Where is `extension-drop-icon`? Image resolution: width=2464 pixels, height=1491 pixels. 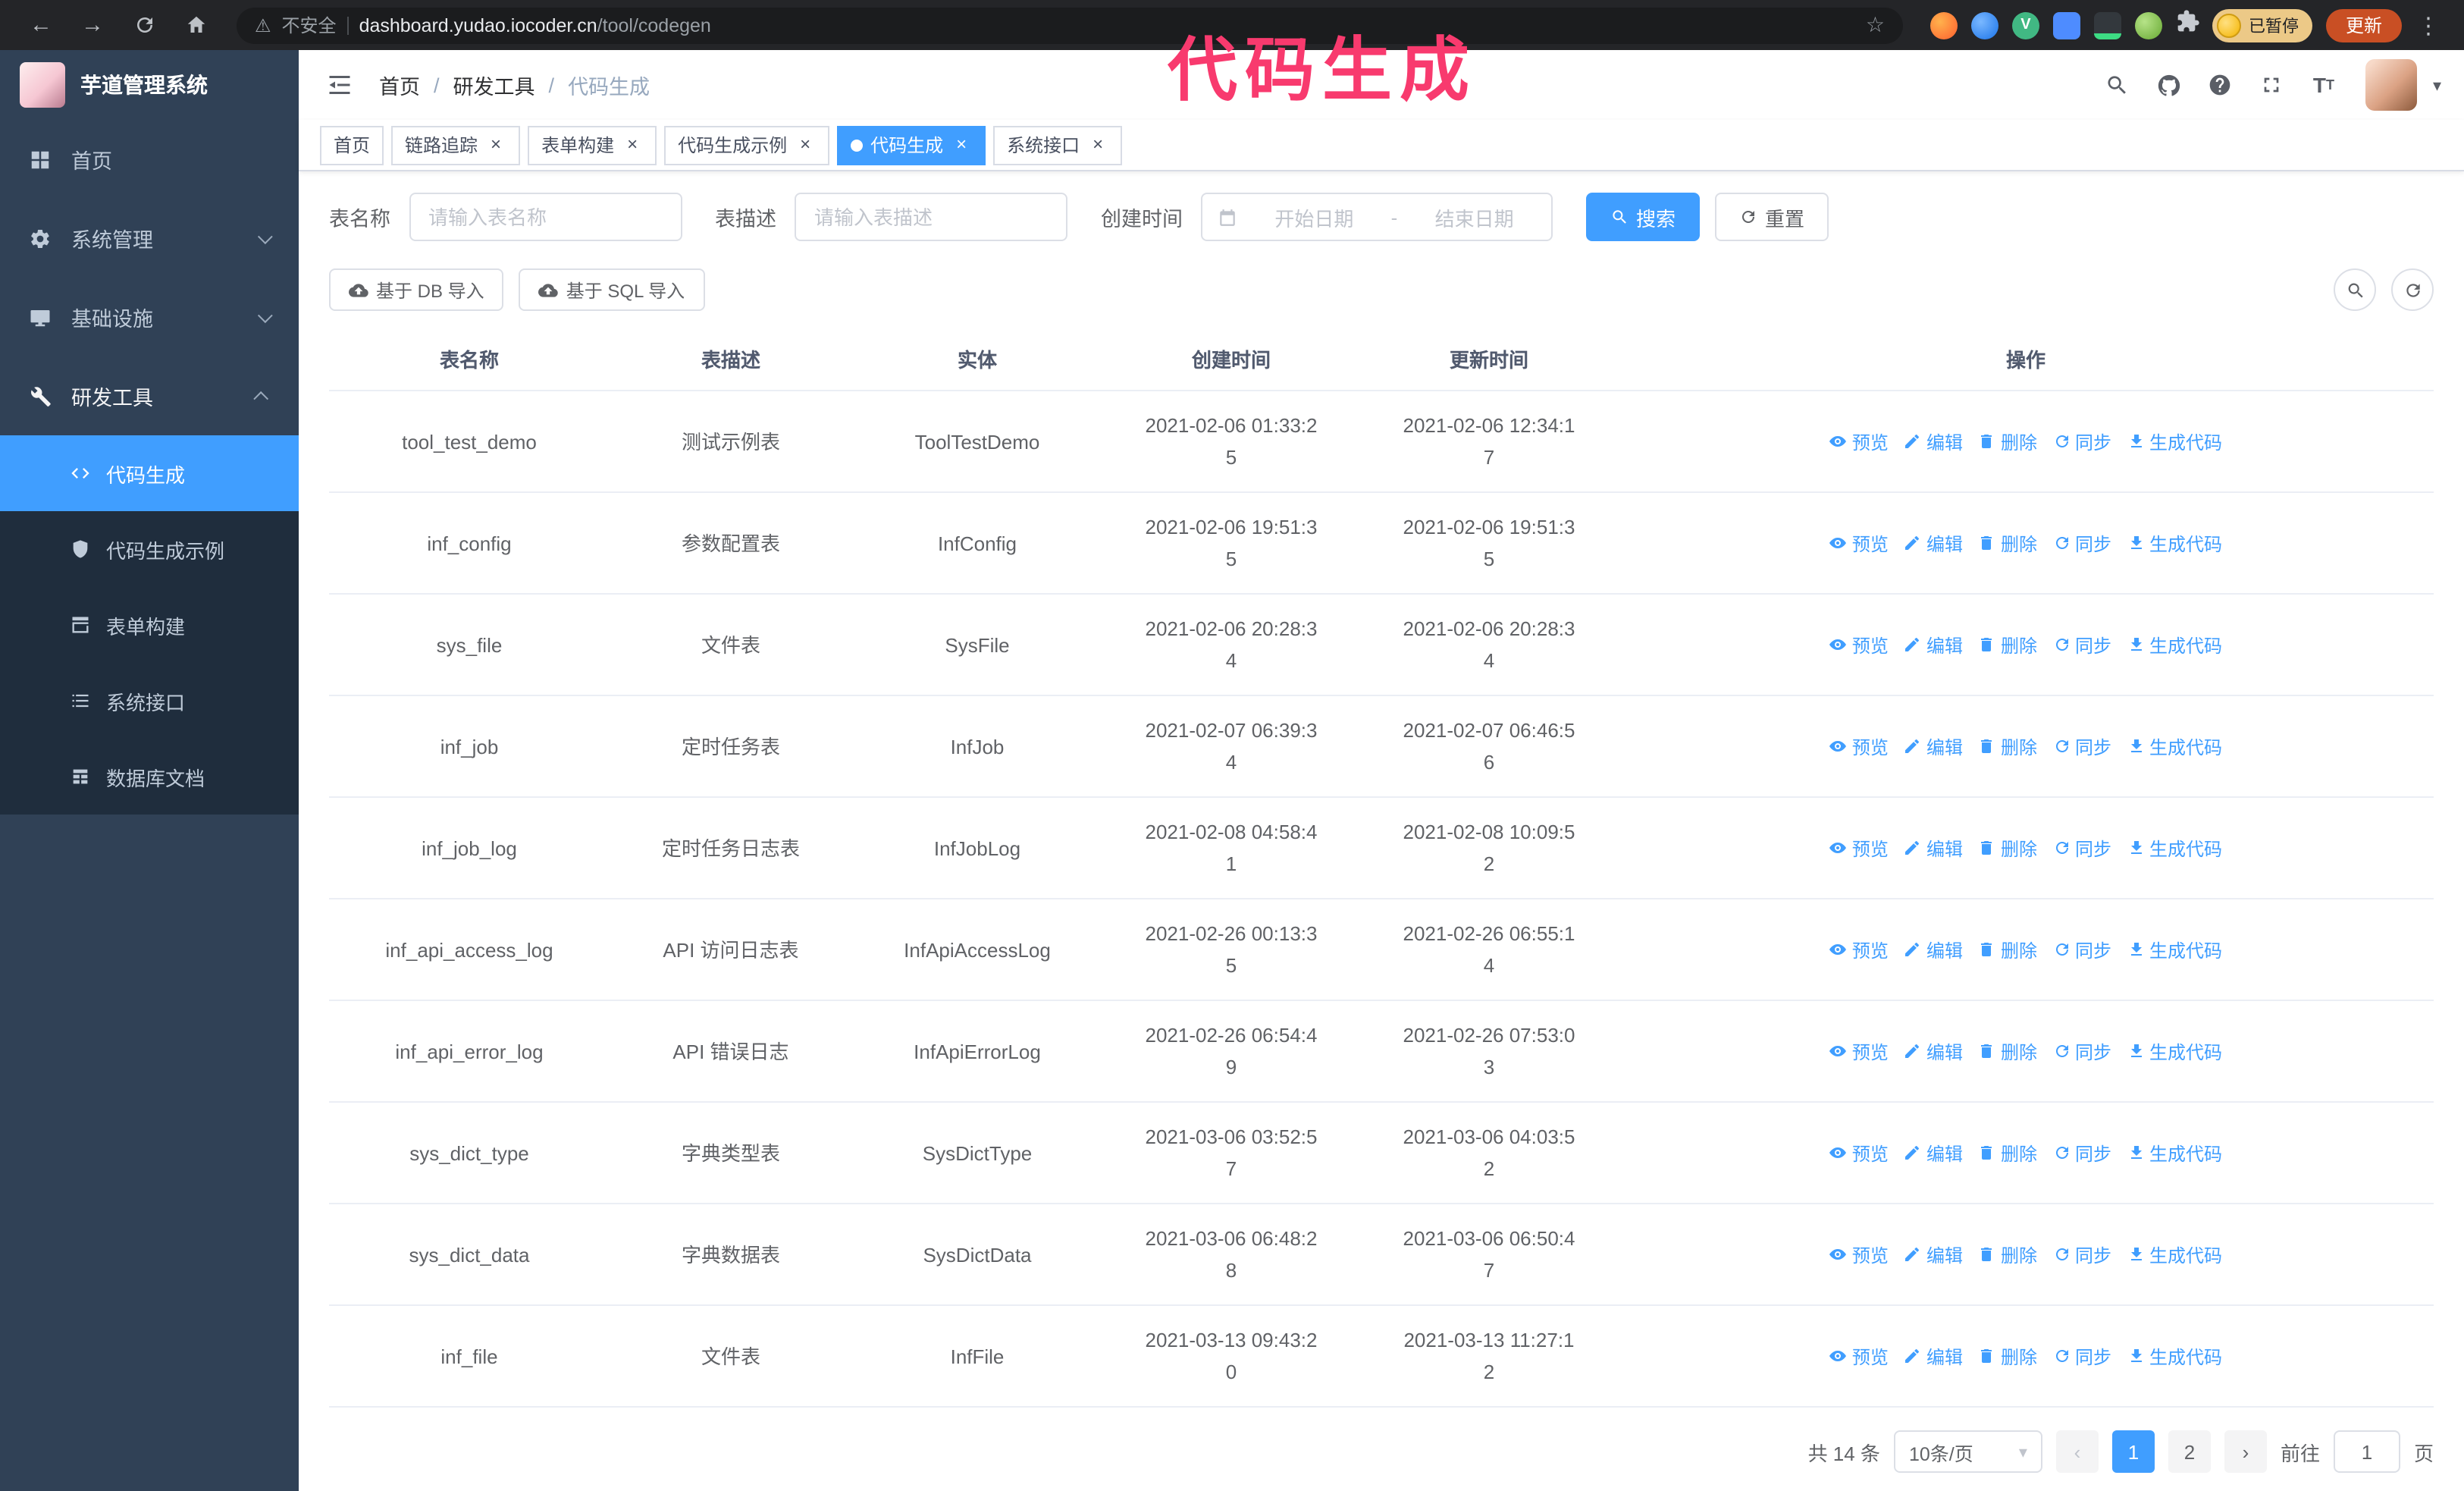
extension-drop-icon is located at coordinates (1984, 25).